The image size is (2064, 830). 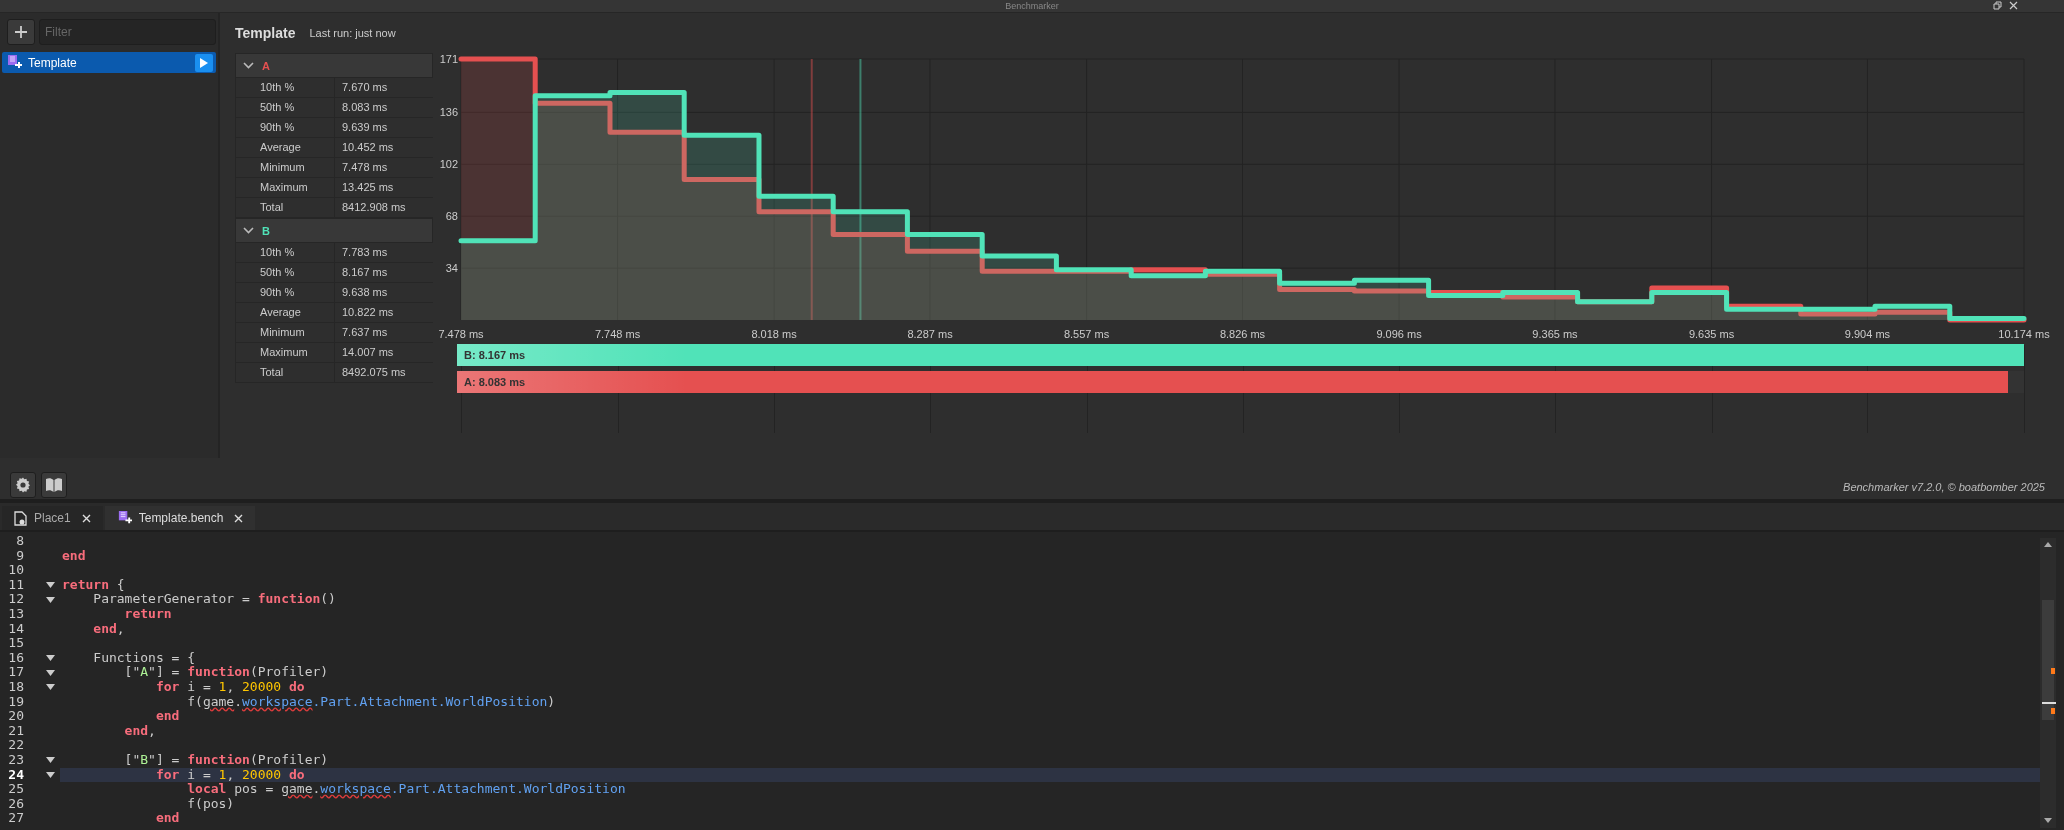 What do you see at coordinates (774, 334) in the screenshot?
I see `x-axis-label: 8.018 ms` at bounding box center [774, 334].